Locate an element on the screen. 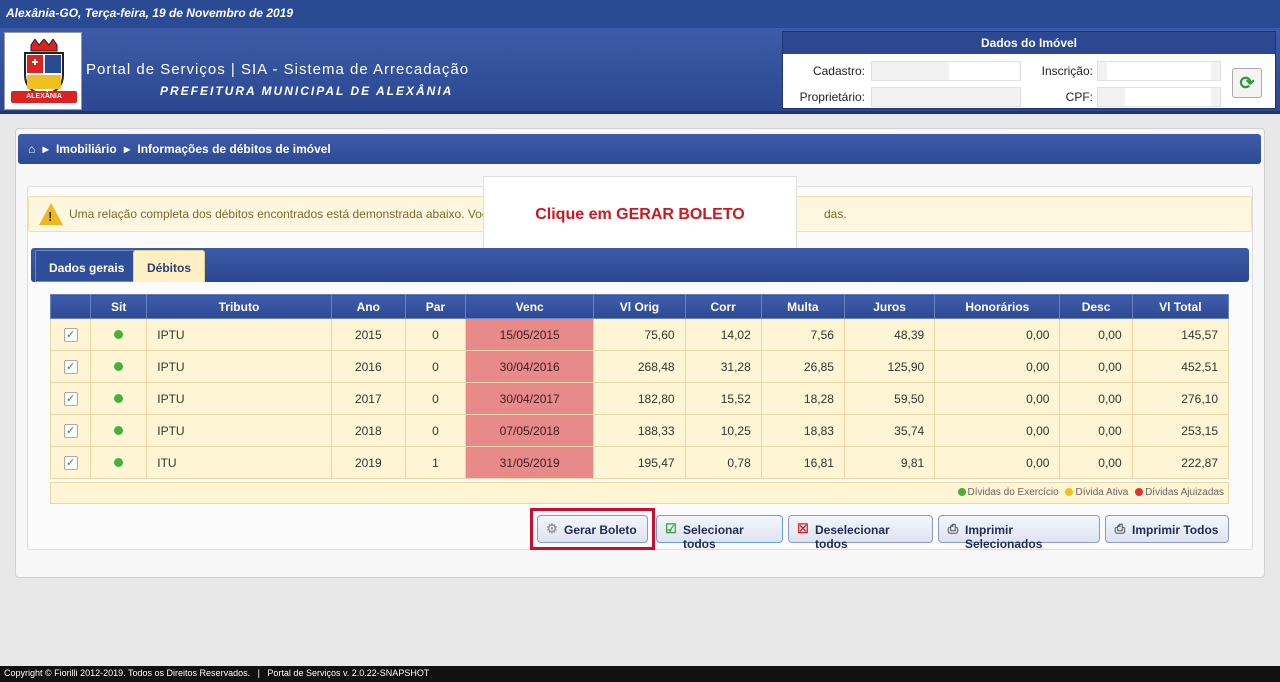 Image resolution: width=1280 pixels, height=682 pixels. refresh-button: ⟳ is located at coordinates (1247, 83).